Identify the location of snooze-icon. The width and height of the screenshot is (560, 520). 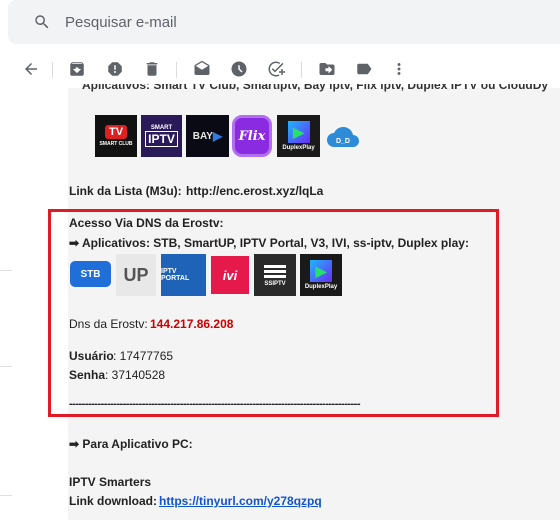
(239, 69).